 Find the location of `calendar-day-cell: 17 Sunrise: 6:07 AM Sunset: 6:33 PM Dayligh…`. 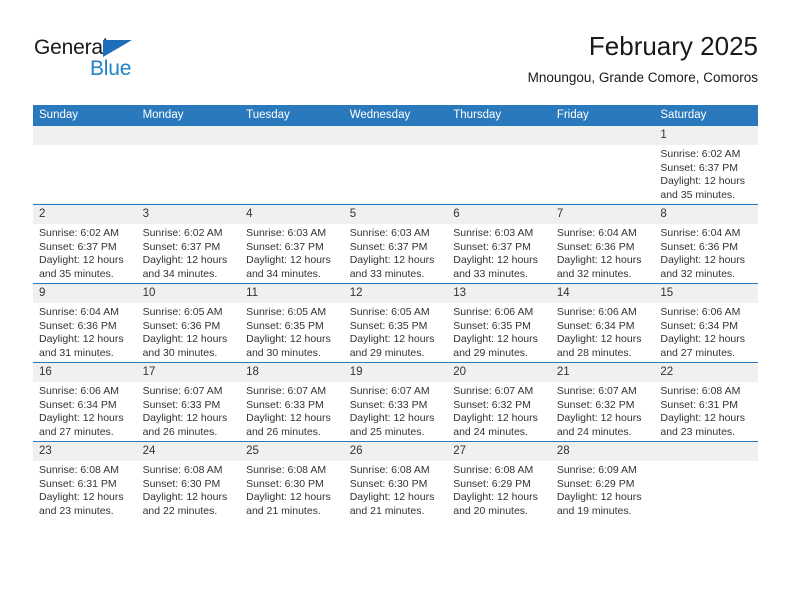

calendar-day-cell: 17 Sunrise: 6:07 AM Sunset: 6:33 PM Dayligh… is located at coordinates (188, 402).